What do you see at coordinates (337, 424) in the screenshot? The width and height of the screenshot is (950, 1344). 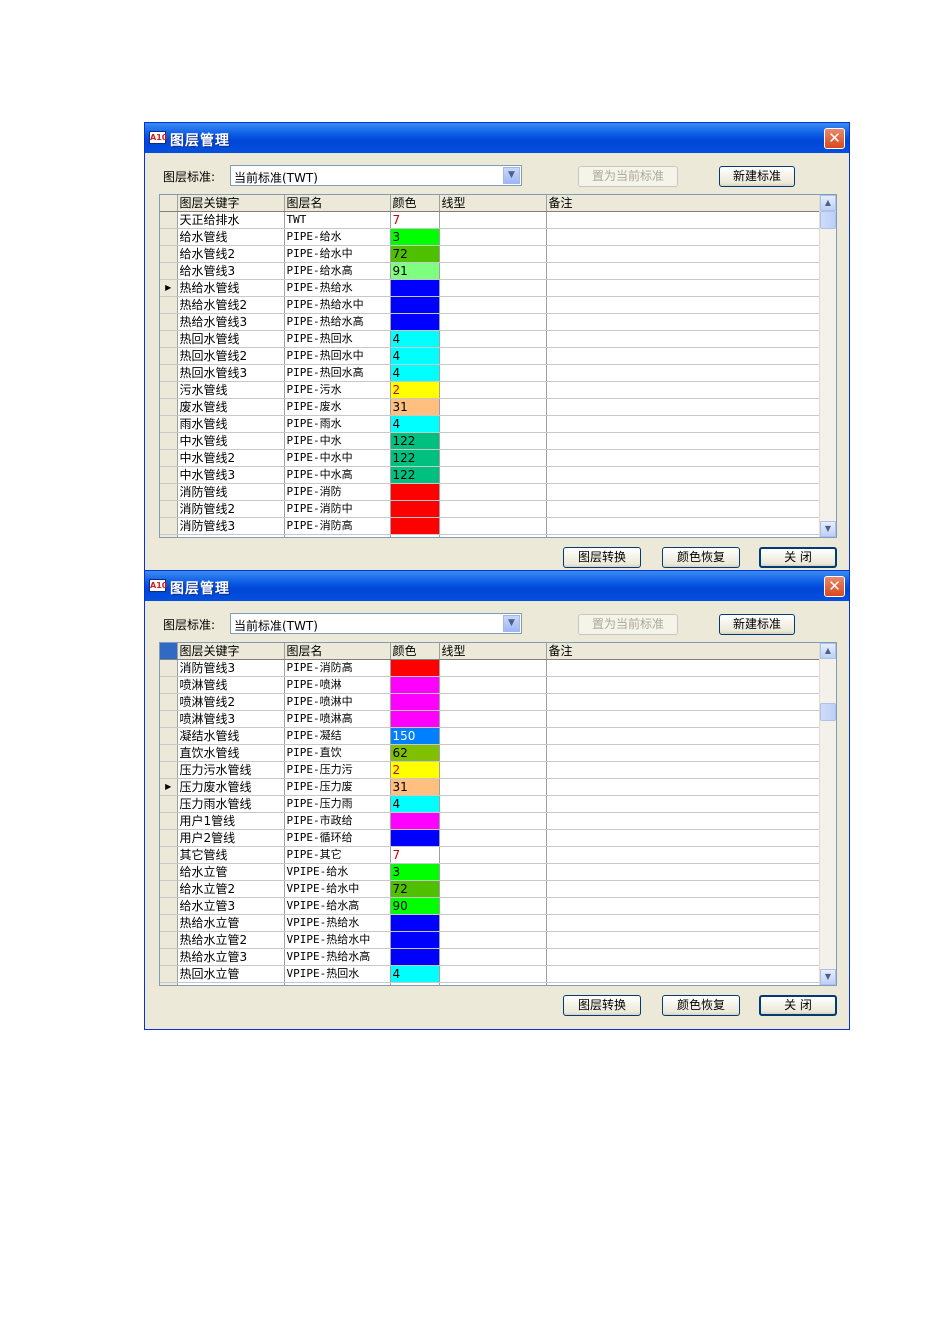 I see `layer-name-cell: PIPE-雨水` at bounding box center [337, 424].